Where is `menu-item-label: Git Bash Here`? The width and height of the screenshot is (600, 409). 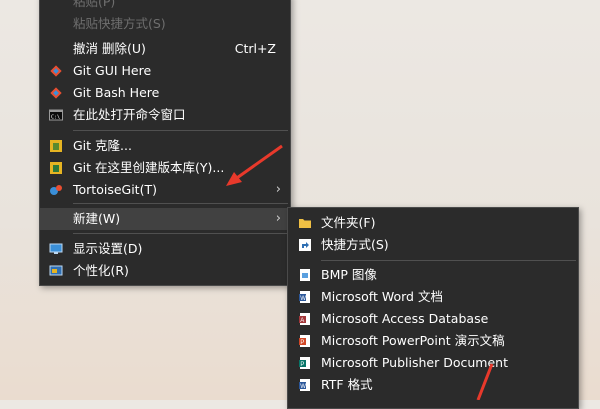 menu-item-label: Git Bash Here is located at coordinates (116, 92).